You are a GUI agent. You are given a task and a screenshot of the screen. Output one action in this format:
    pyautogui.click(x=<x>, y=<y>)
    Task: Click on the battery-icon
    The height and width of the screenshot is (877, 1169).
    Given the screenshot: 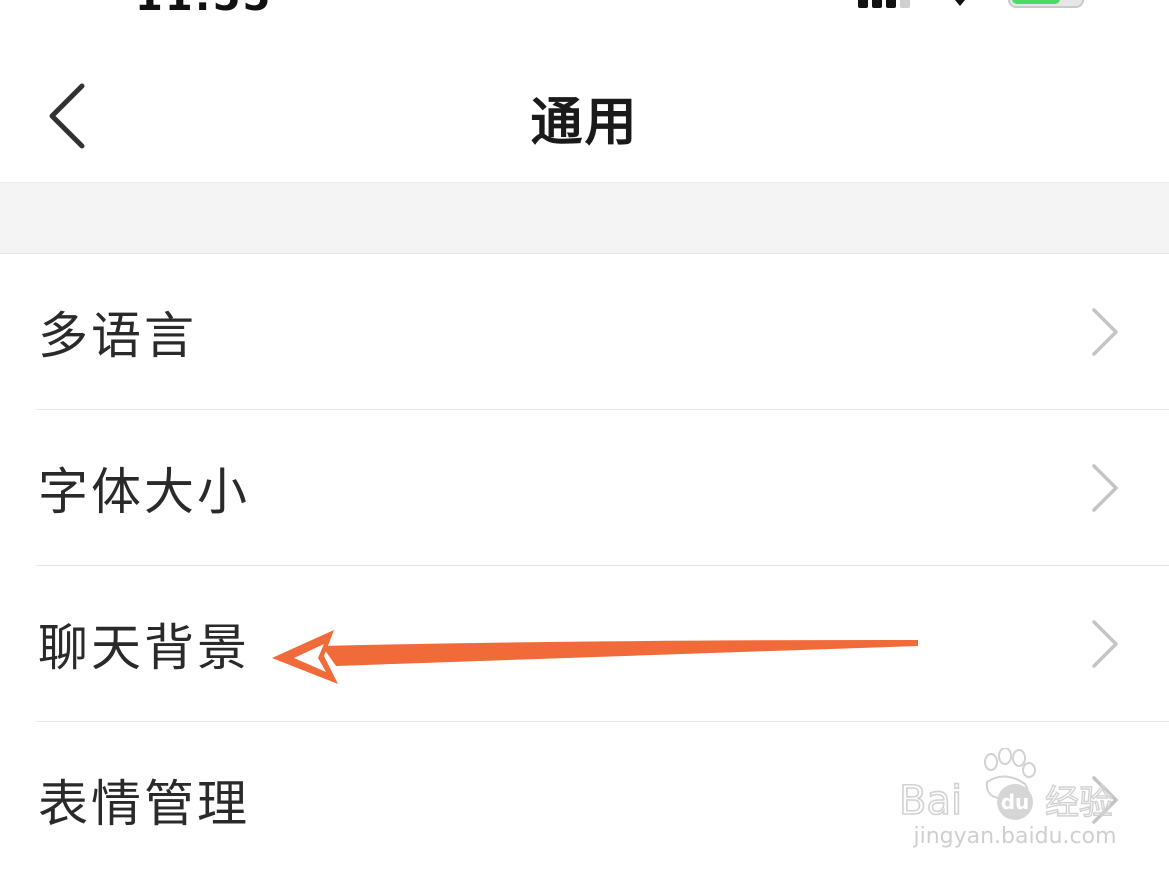 What is the action you would take?
    pyautogui.click(x=1046, y=4)
    